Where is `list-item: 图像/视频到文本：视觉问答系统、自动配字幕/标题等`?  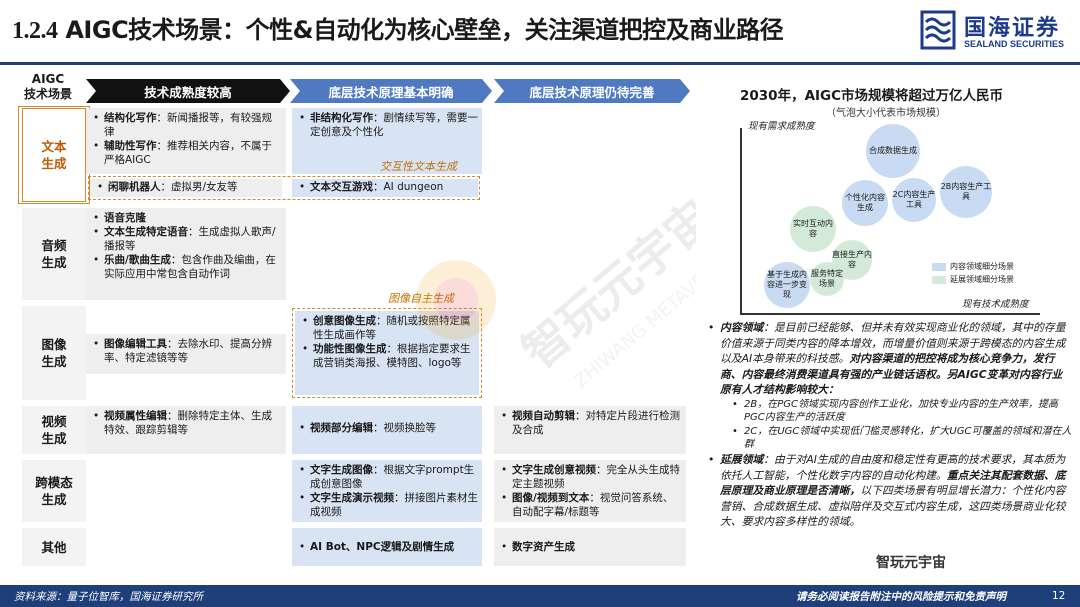 list-item: 图像/视频到文本：视觉问答系统、自动配字幕/标题等 is located at coordinates (591, 505).